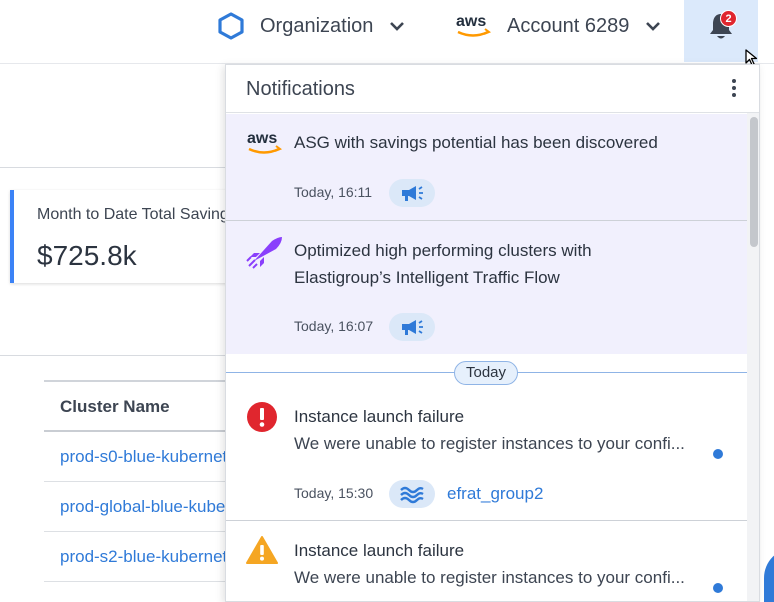 This screenshot has height=602, width=774. I want to click on organization-hexagon-icon, so click(231, 26).